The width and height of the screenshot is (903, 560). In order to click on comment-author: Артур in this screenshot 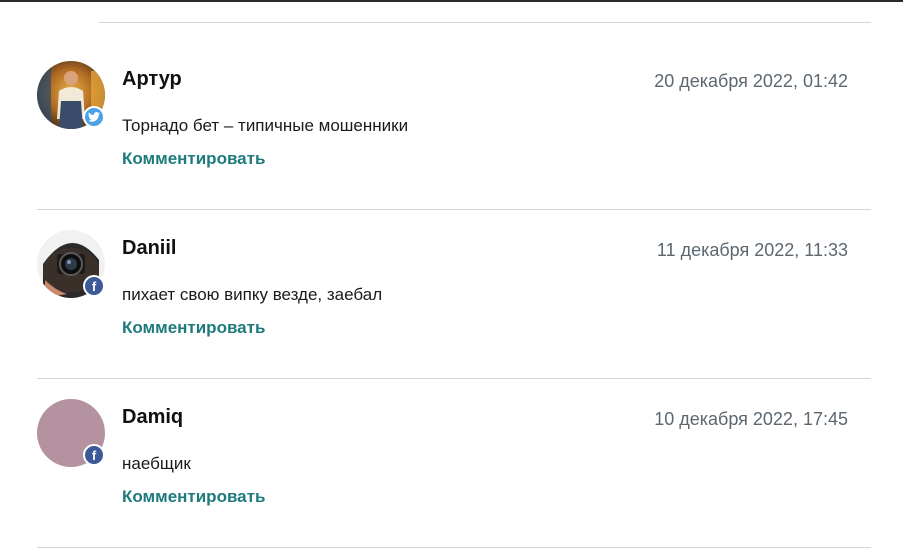, I will do `click(152, 79)`.